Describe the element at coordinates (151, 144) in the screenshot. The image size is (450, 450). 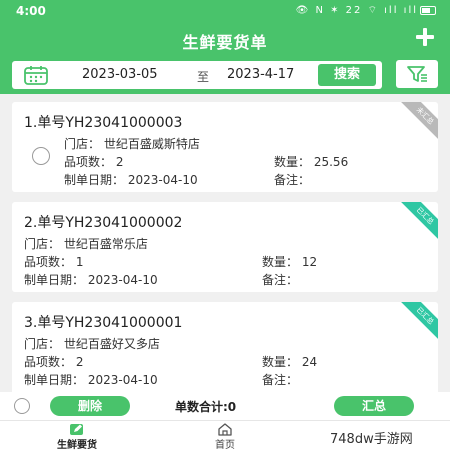
I see `store-name: 世纪百盛威斯特店` at that location.